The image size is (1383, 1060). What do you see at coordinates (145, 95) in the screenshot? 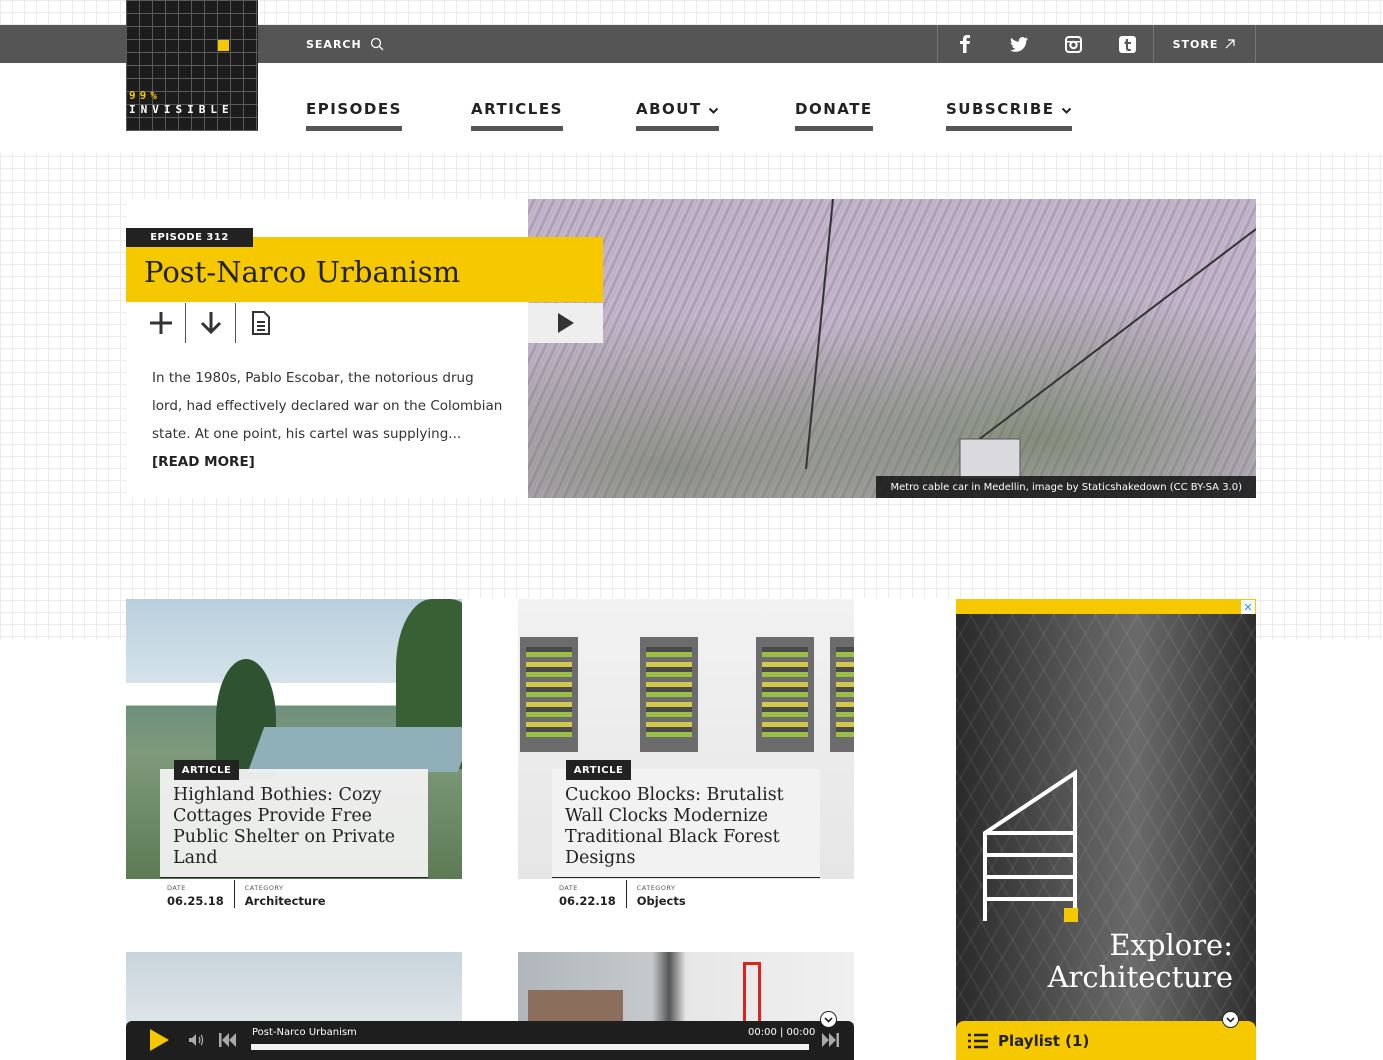
I see `logo-percent: 99%` at bounding box center [145, 95].